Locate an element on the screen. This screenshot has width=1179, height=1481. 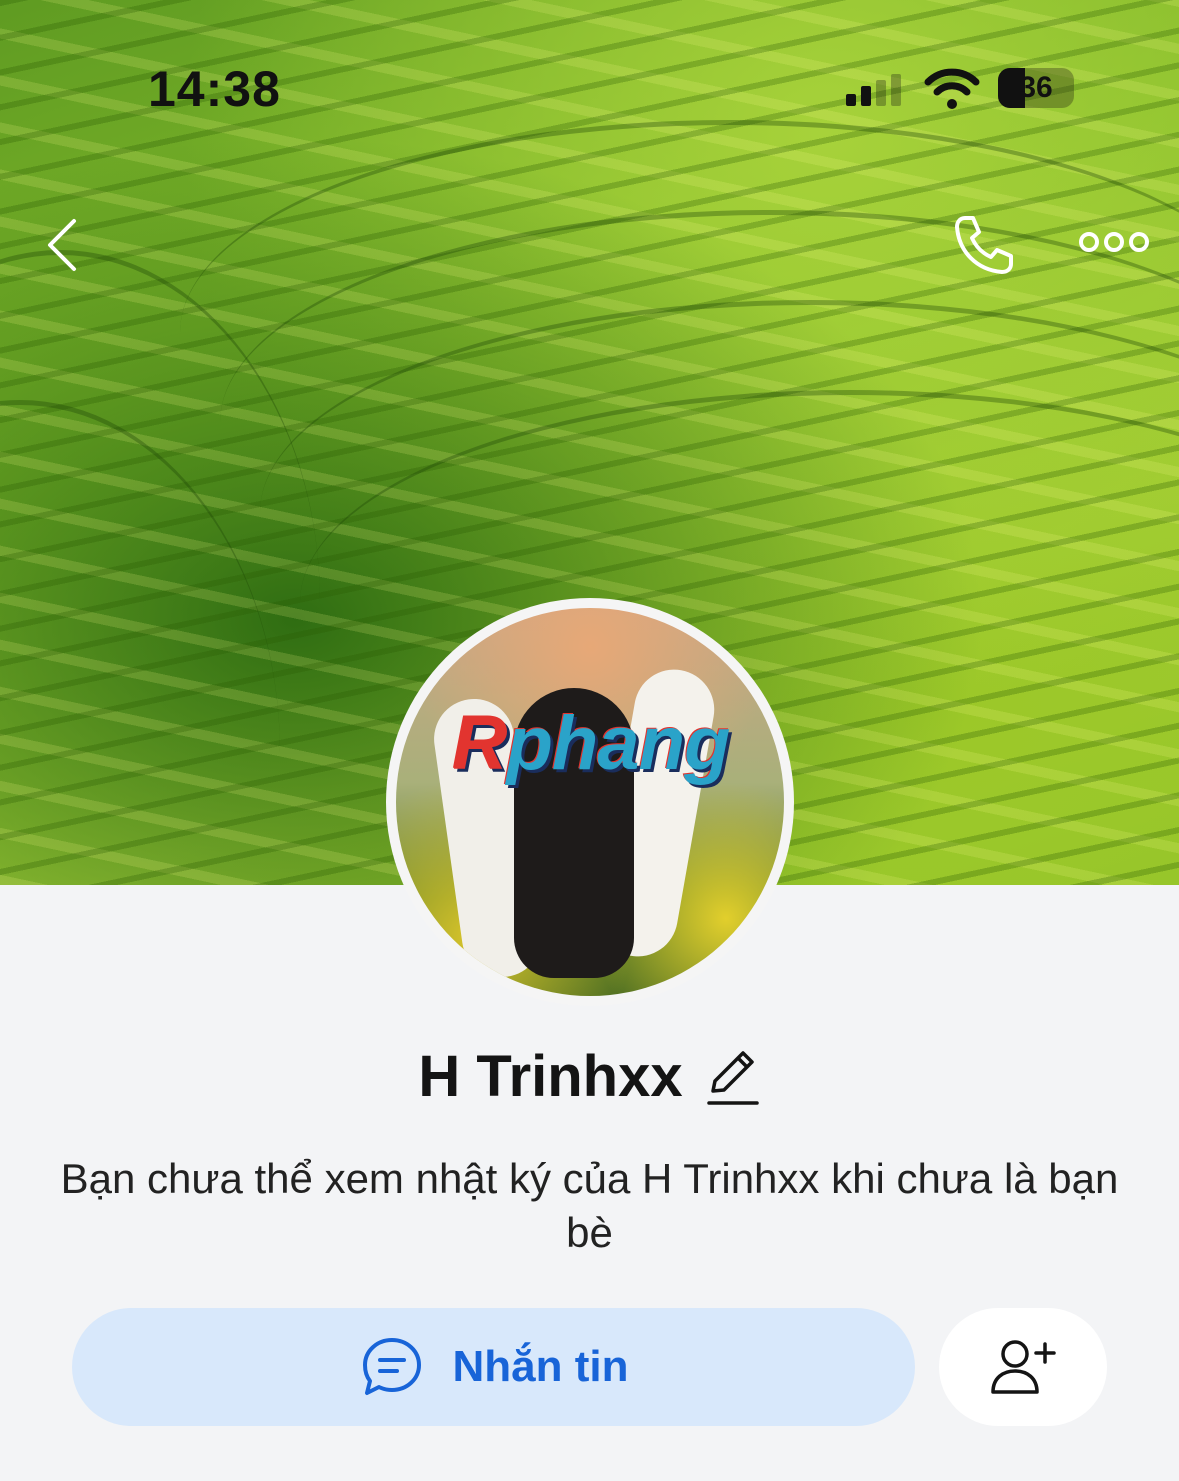
battery-level: 36 is located at coordinates (1036, 87).